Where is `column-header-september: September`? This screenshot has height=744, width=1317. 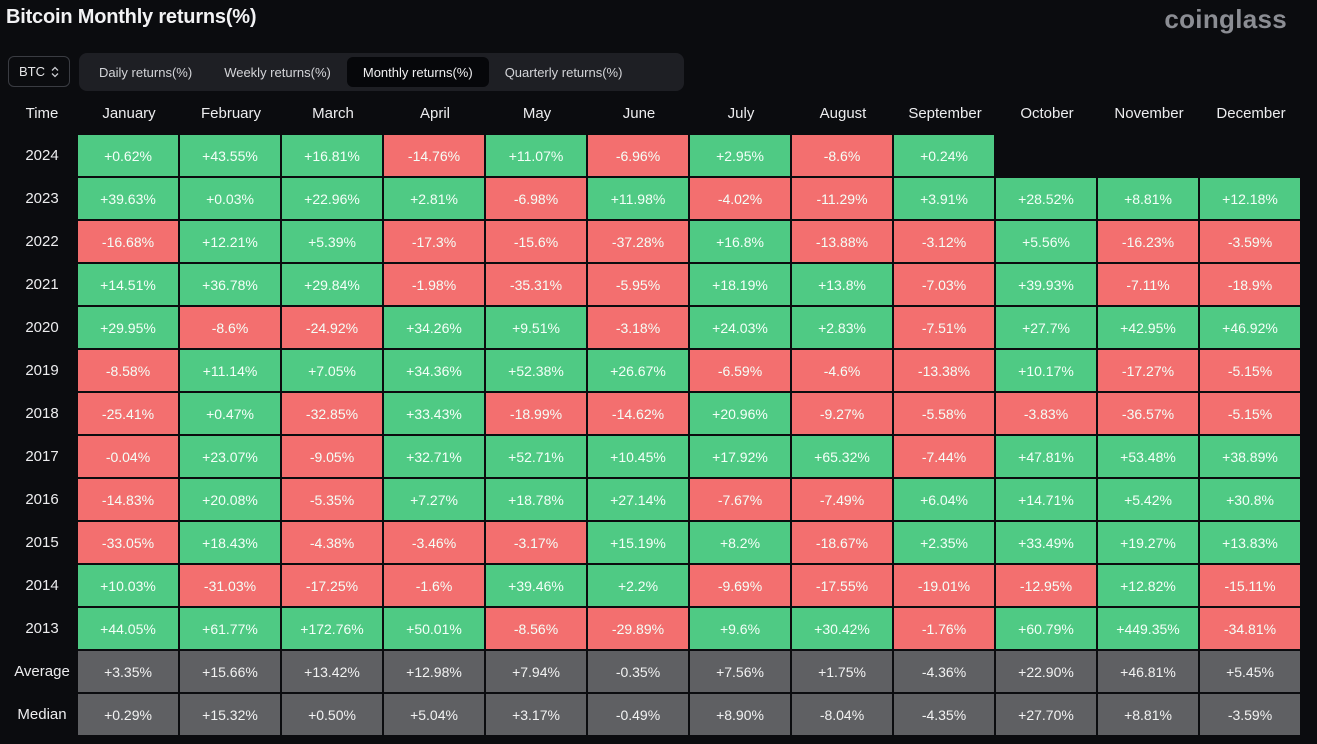 column-header-september: September is located at coordinates (945, 113).